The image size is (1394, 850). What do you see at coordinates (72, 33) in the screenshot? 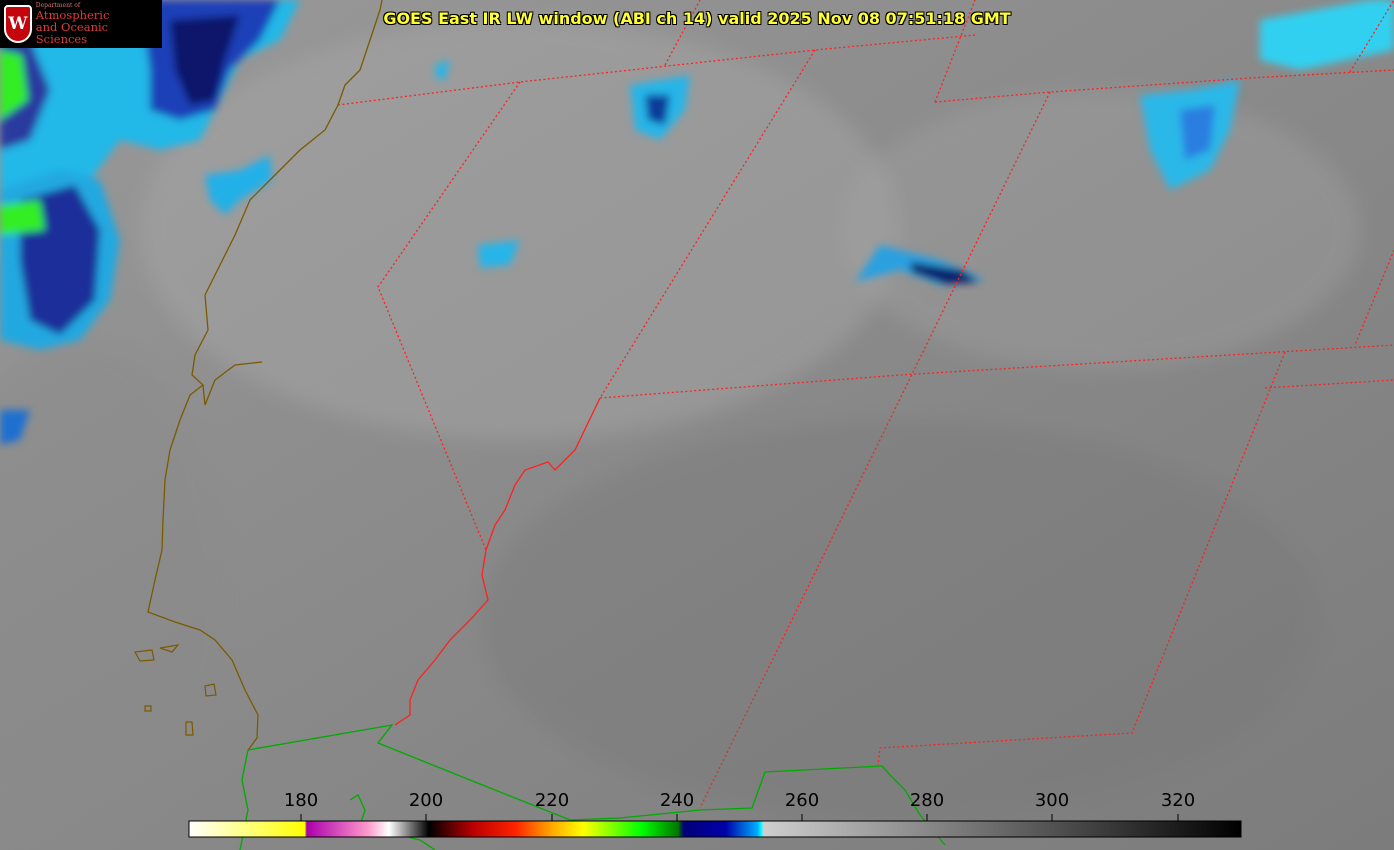
I see `logo-line2: and Oceanic Sciences` at bounding box center [72, 33].